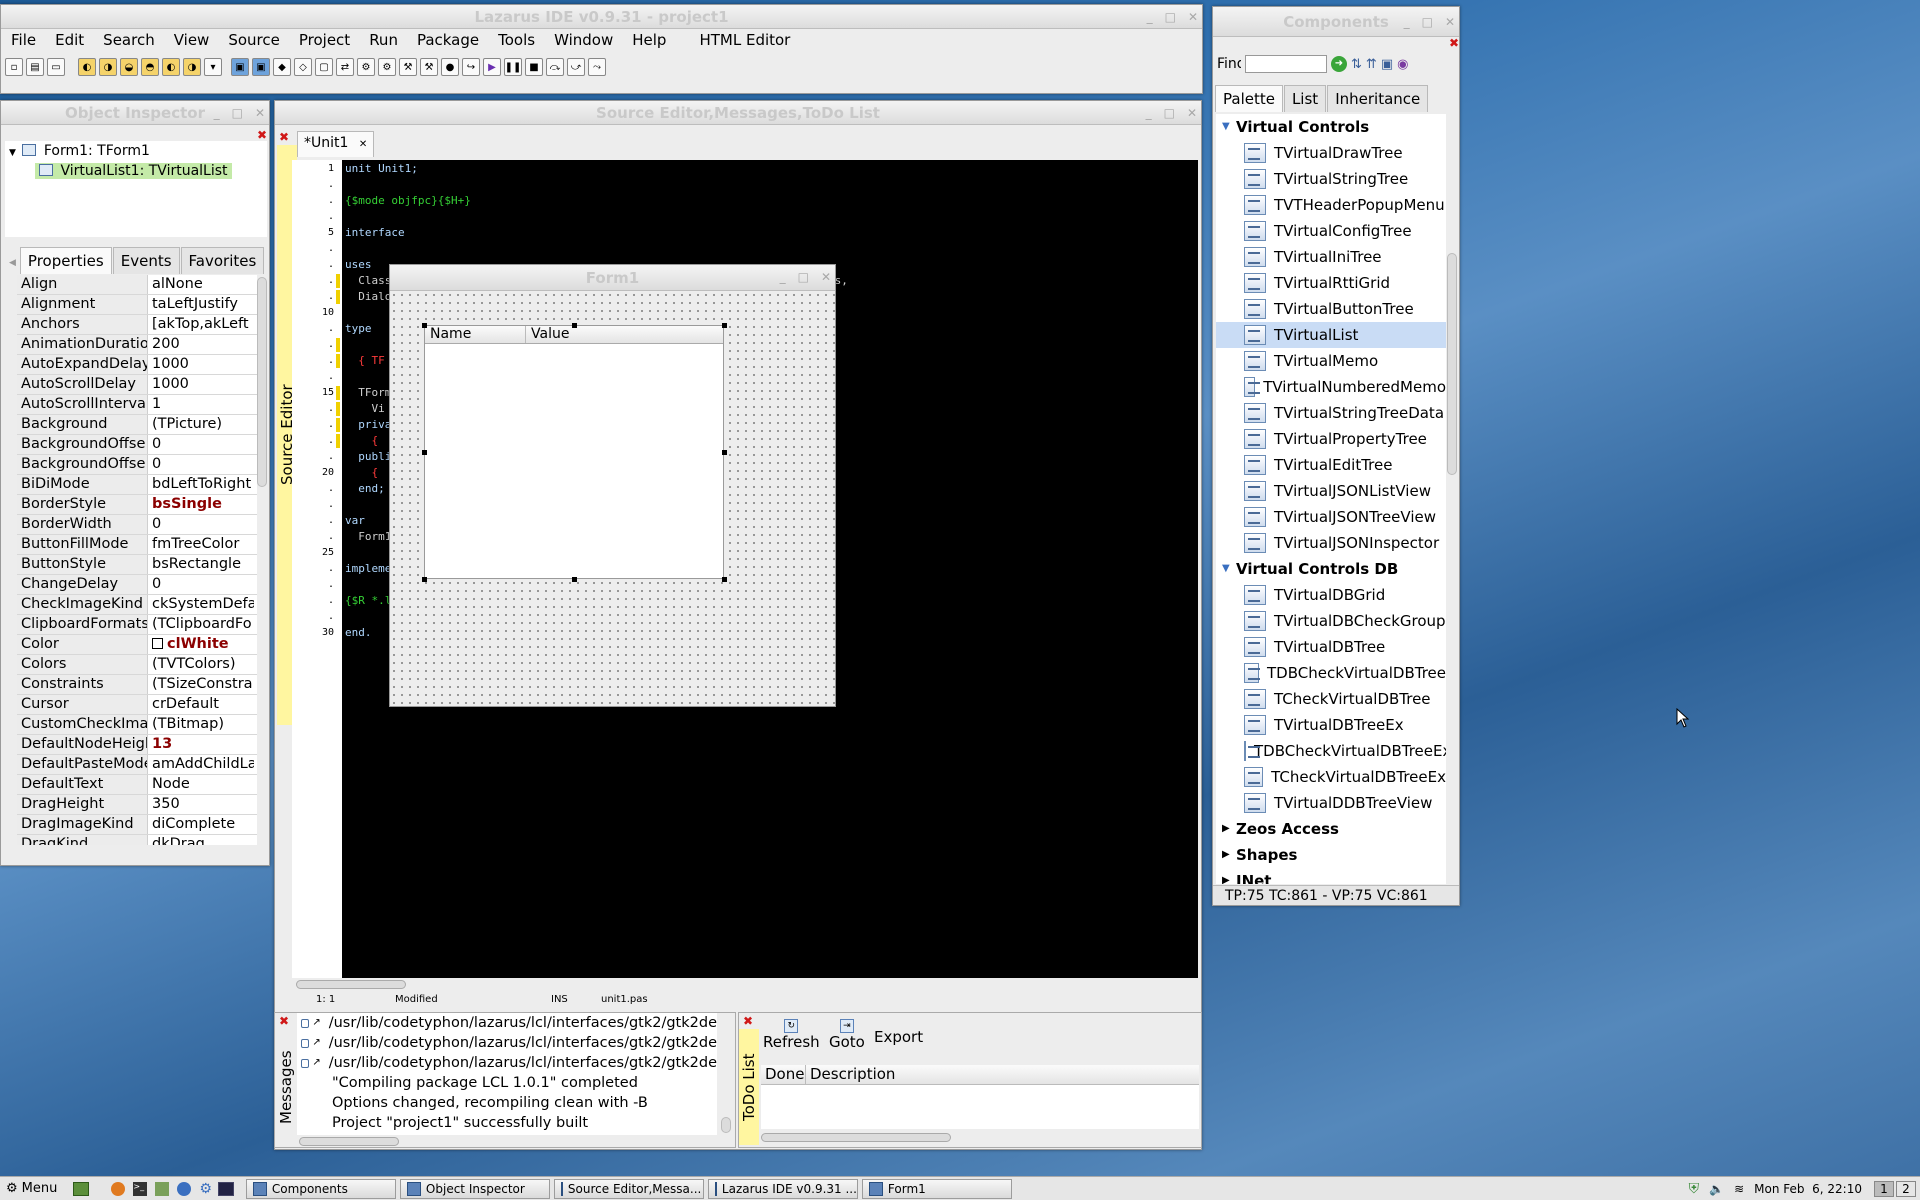 This screenshot has width=1920, height=1200. Describe the element at coordinates (135, 113) in the screenshot. I see `inspector-titlebar: Object Inspector _ □ ✕` at that location.